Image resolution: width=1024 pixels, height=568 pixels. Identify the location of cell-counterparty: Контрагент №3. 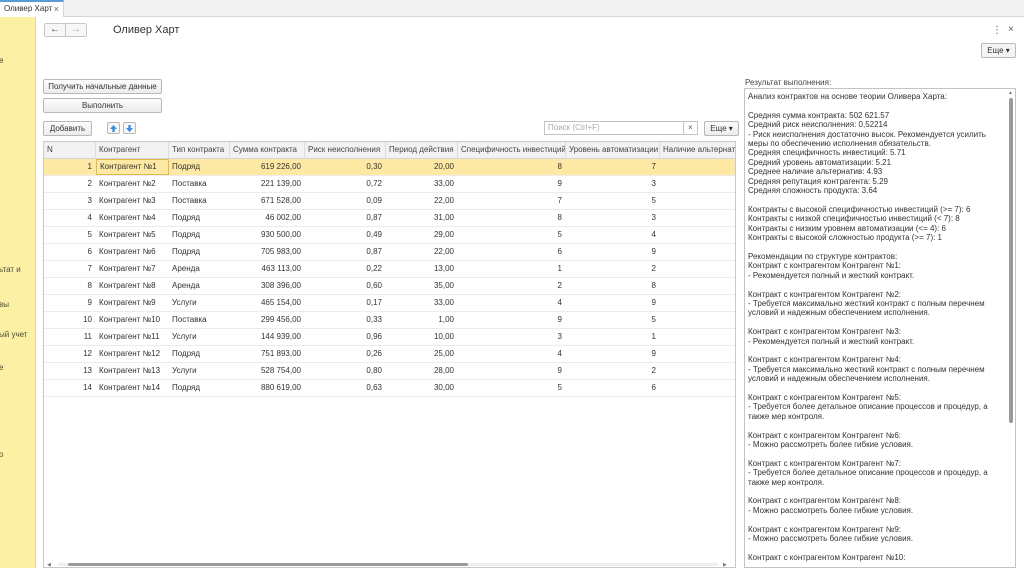
(132, 201).